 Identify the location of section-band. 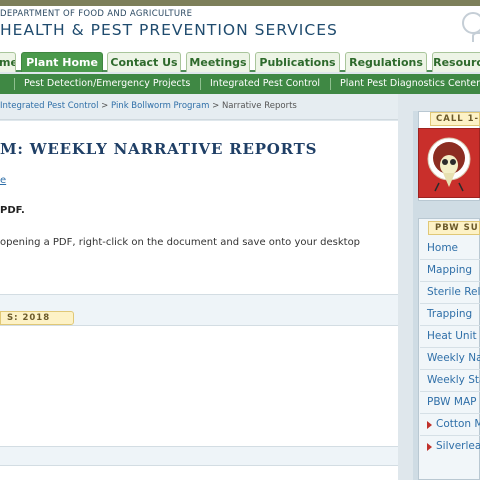
(199, 456).